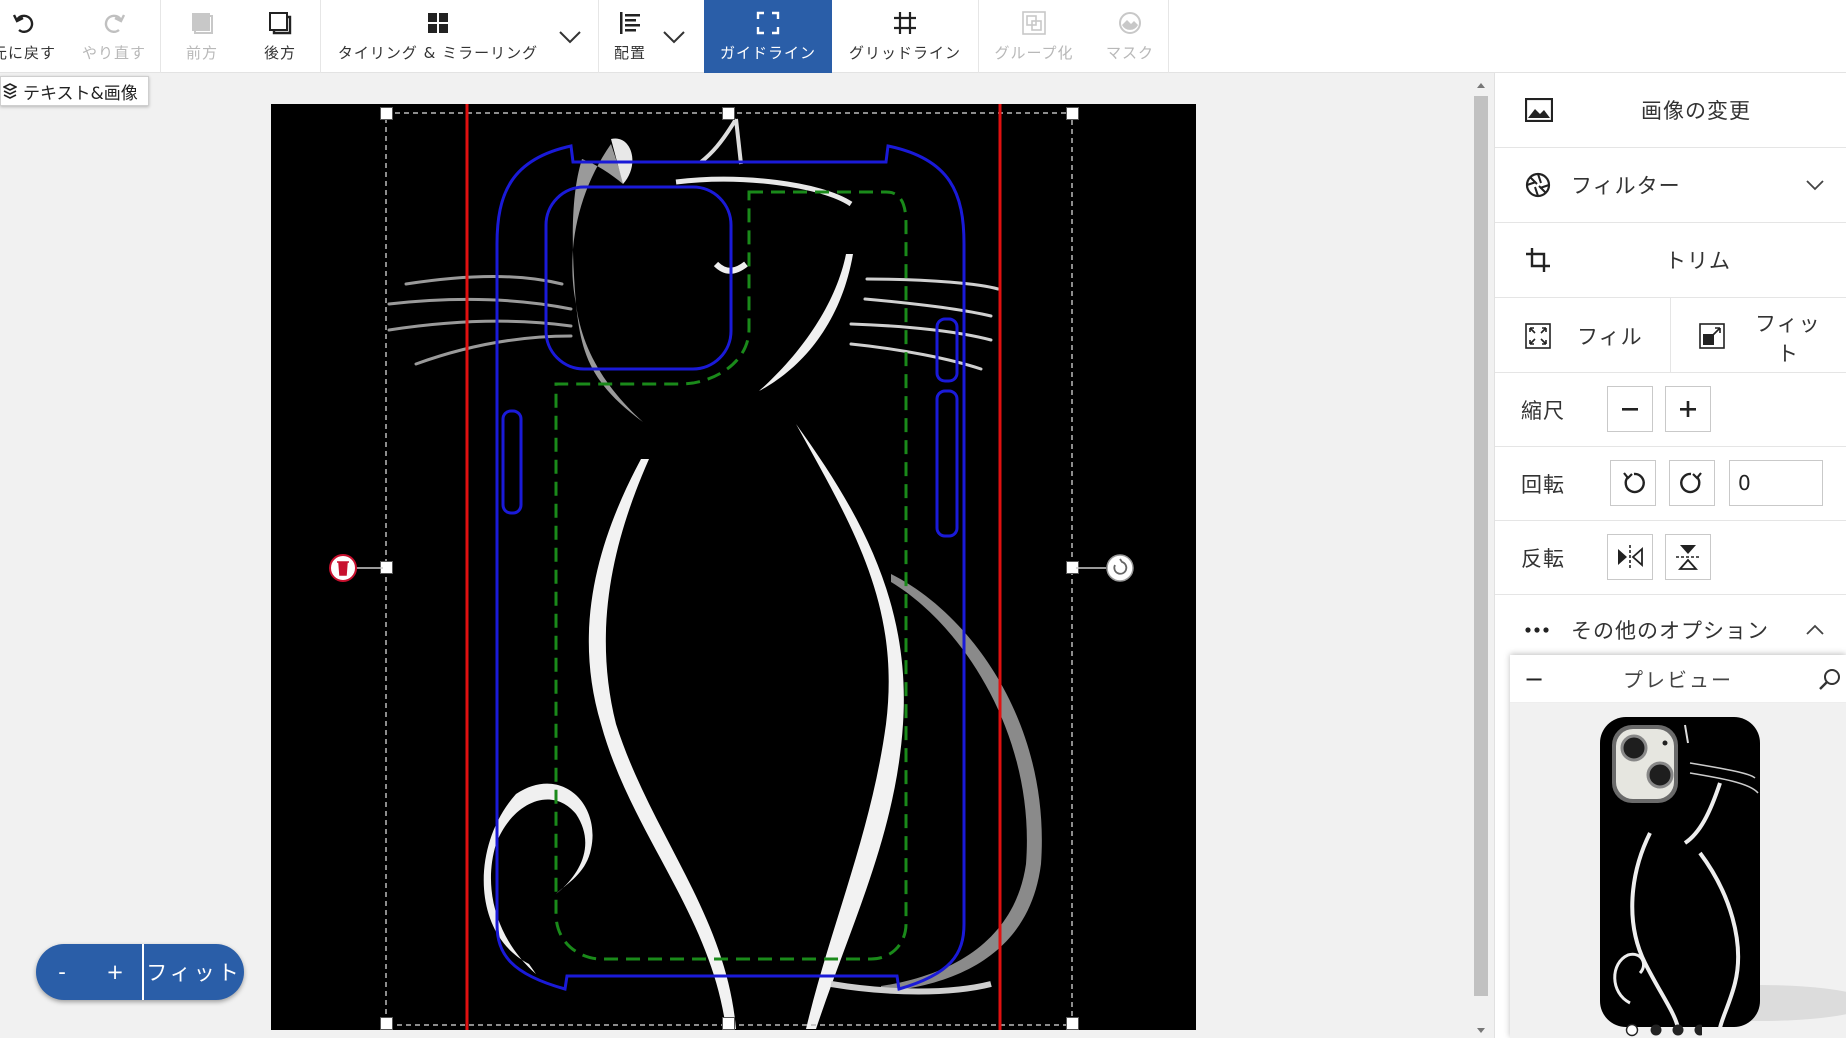  Describe the element at coordinates (1696, 111) in the screenshot. I see `change-image-label: 画像の変更` at that location.